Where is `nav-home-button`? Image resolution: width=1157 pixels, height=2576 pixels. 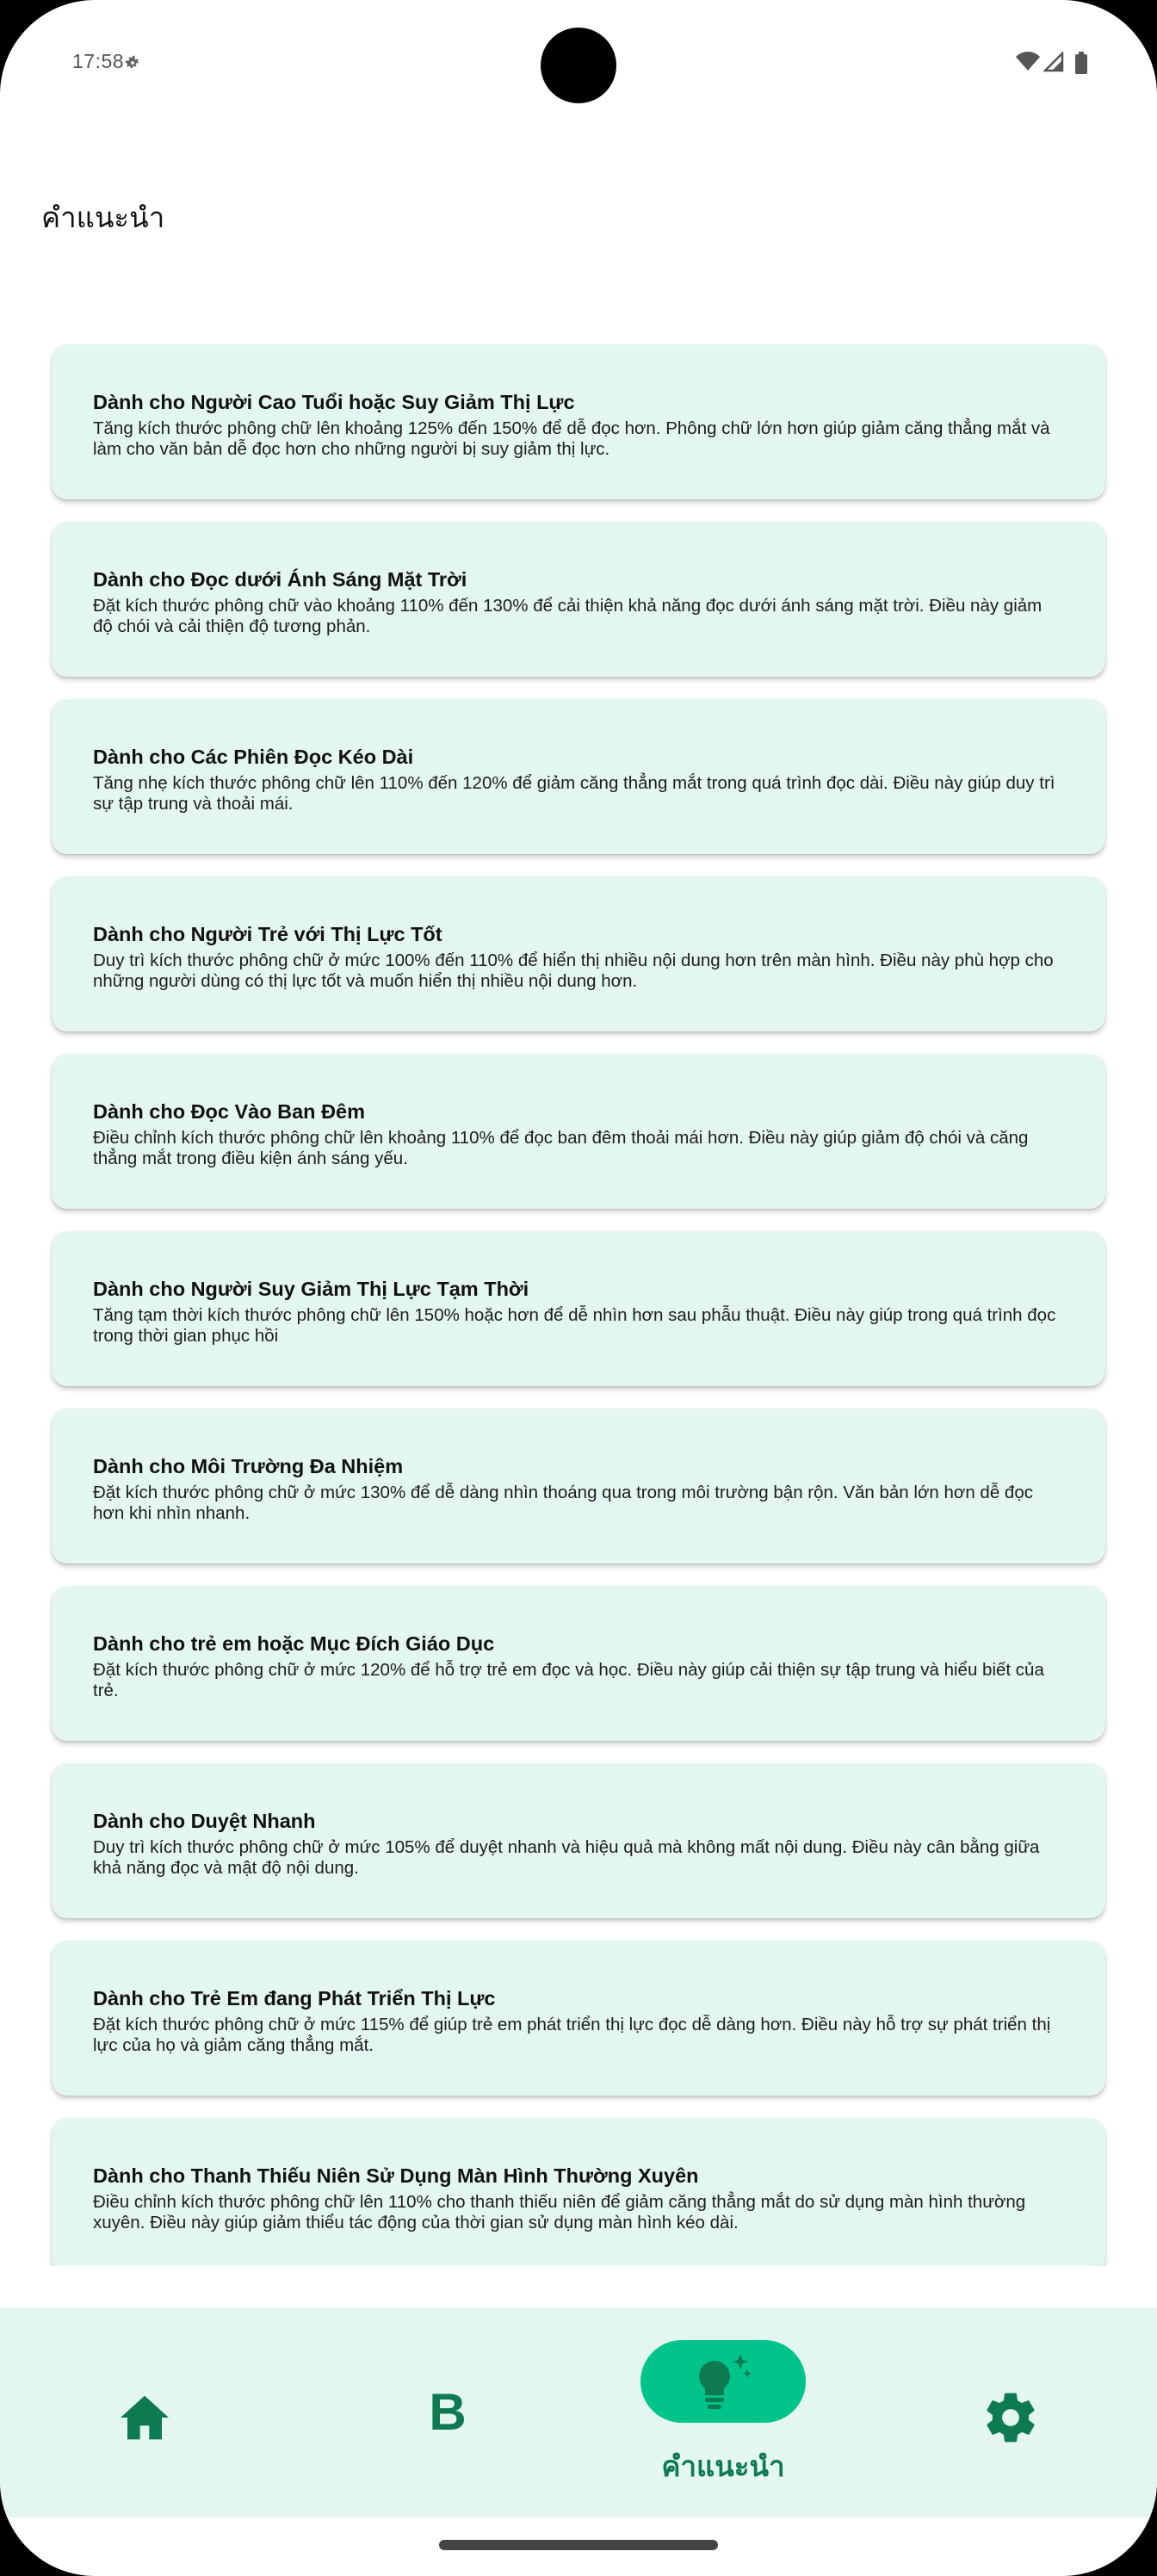
nav-home-button is located at coordinates (145, 2418).